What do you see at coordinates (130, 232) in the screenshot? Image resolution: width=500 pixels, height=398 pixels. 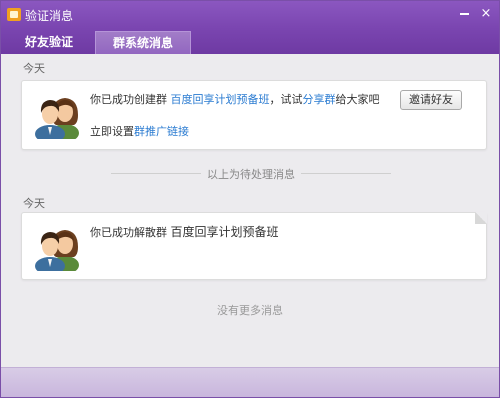 I see `message-text: 你已成功解散群` at bounding box center [130, 232].